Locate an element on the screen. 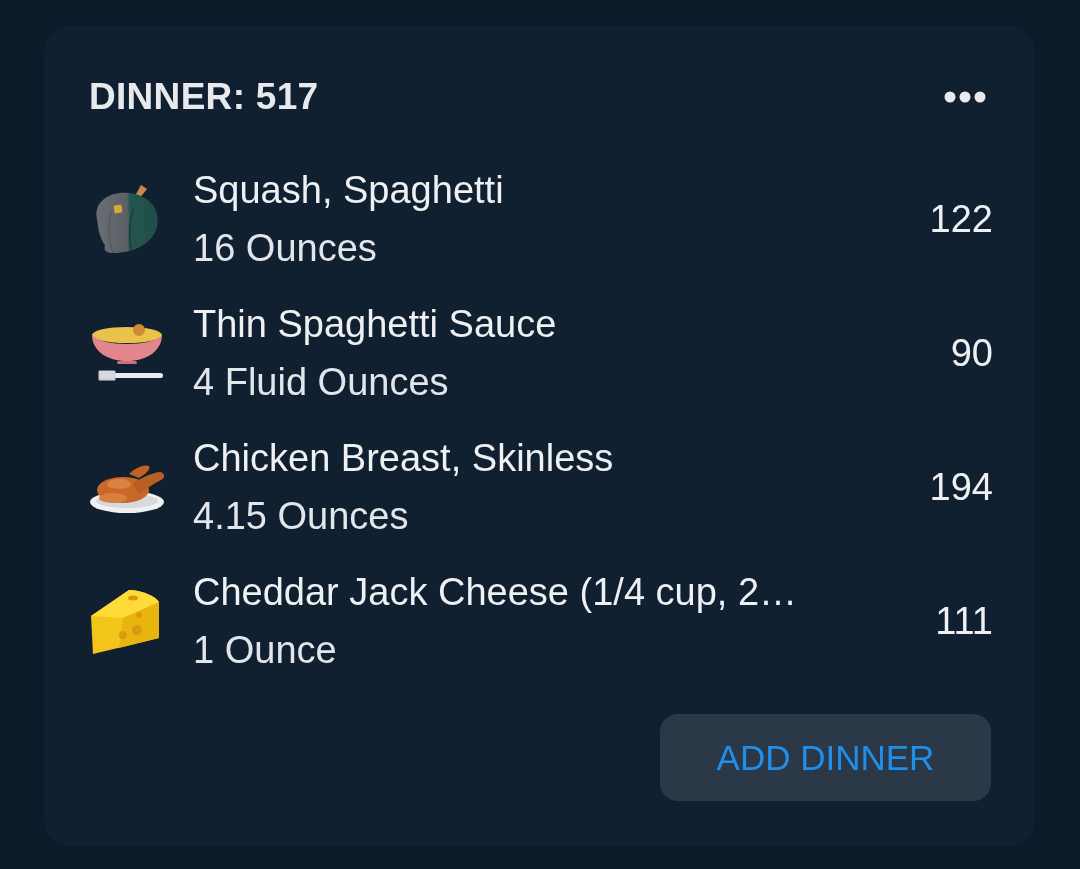 The width and height of the screenshot is (1080, 869). calorie-count: 122 is located at coordinates (961, 219).